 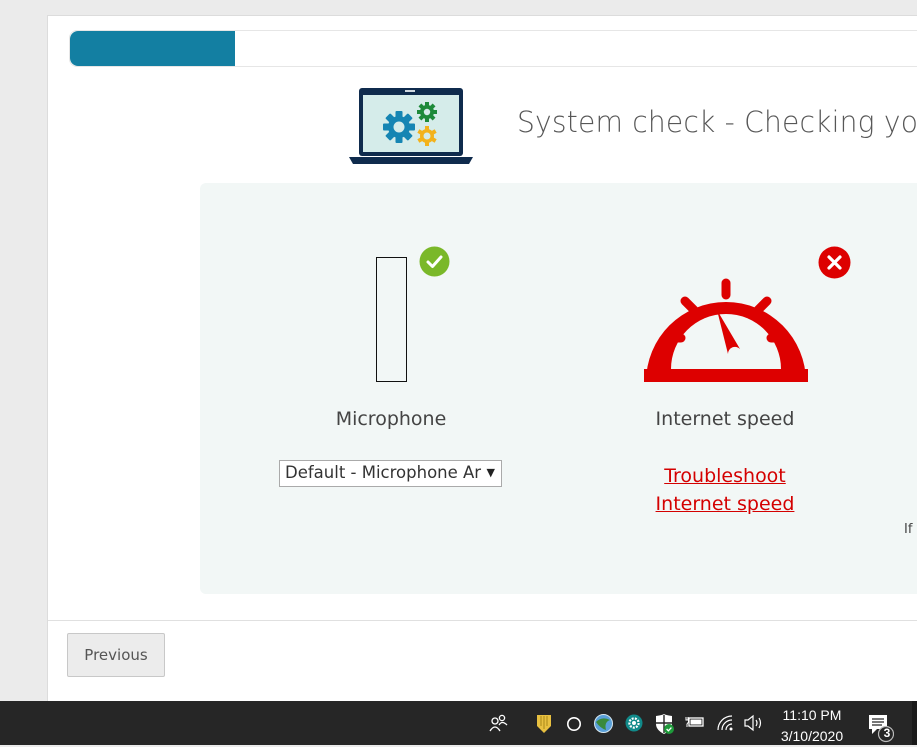 I want to click on footer-divider, so click(x=482, y=620).